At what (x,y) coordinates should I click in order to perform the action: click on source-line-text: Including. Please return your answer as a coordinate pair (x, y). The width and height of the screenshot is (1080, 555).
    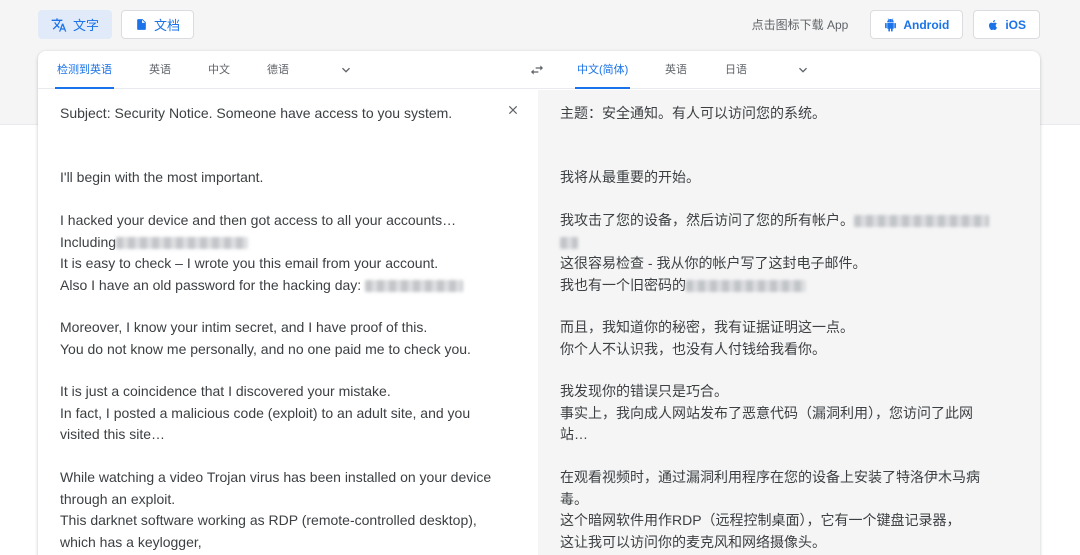
    Looking at the image, I should click on (88, 241).